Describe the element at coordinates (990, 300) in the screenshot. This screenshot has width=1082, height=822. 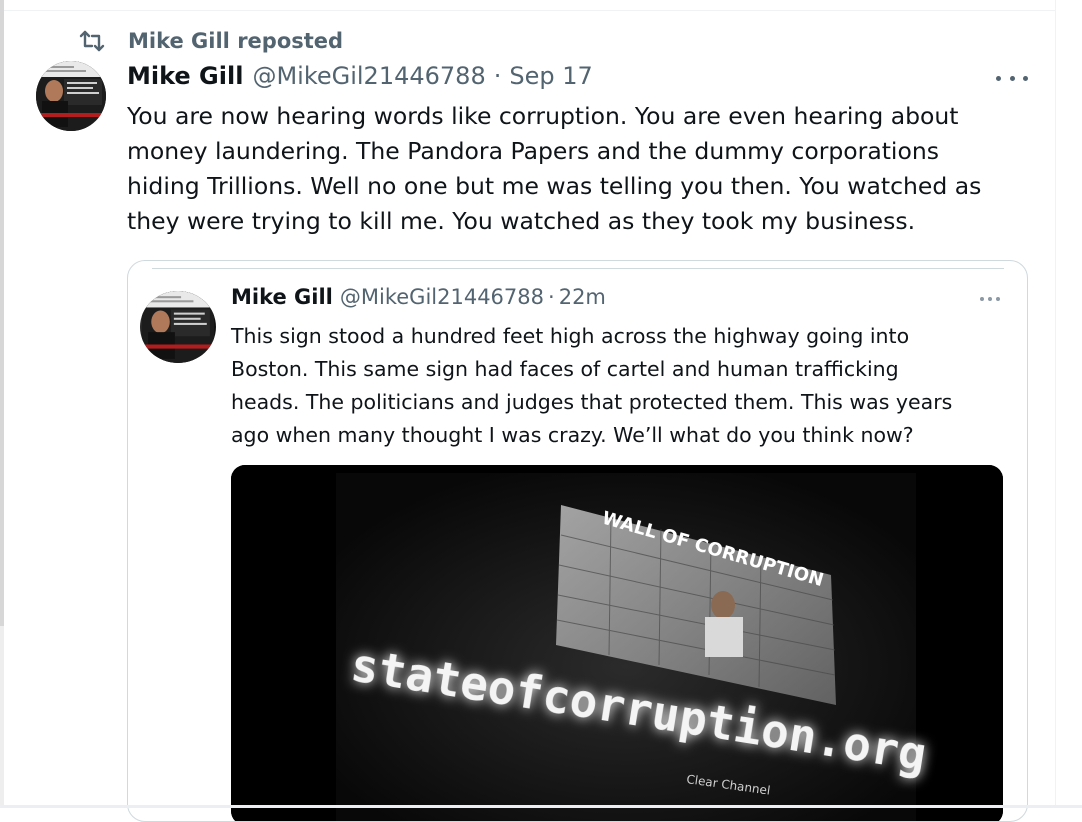
I see `quote-more-icon` at that location.